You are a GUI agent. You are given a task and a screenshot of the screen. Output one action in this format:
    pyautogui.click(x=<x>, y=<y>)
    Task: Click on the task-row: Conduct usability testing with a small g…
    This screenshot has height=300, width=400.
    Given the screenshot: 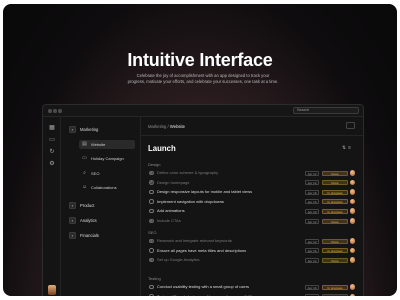 What is the action you would take?
    pyautogui.click(x=252, y=287)
    